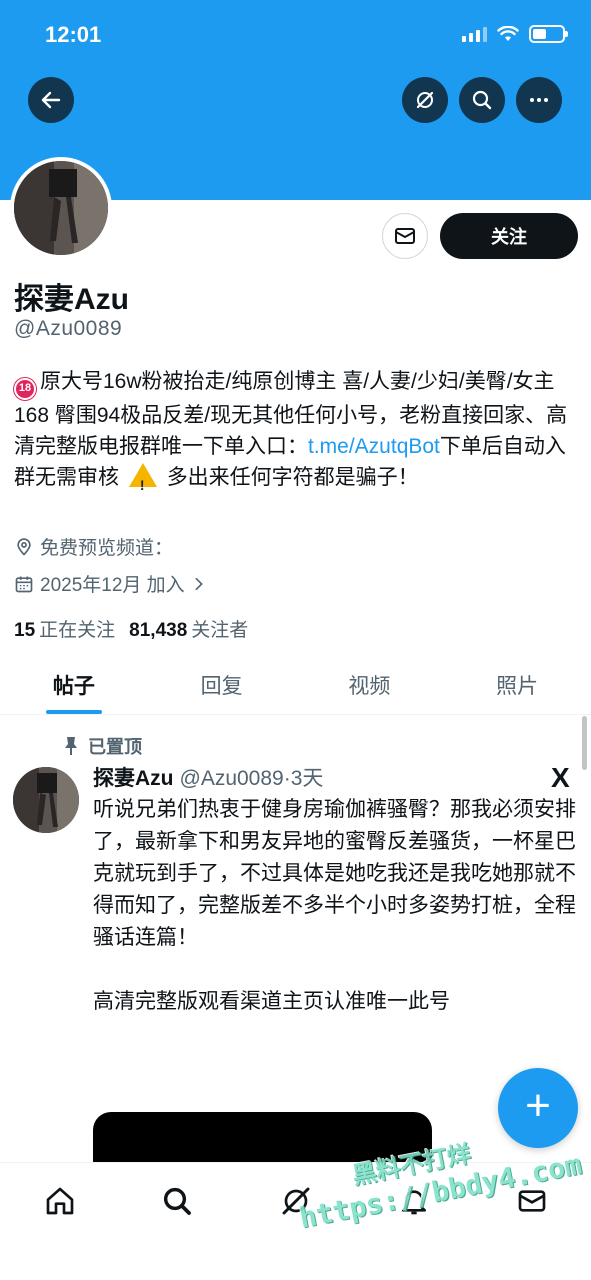  I want to click on grok-button, so click(425, 100).